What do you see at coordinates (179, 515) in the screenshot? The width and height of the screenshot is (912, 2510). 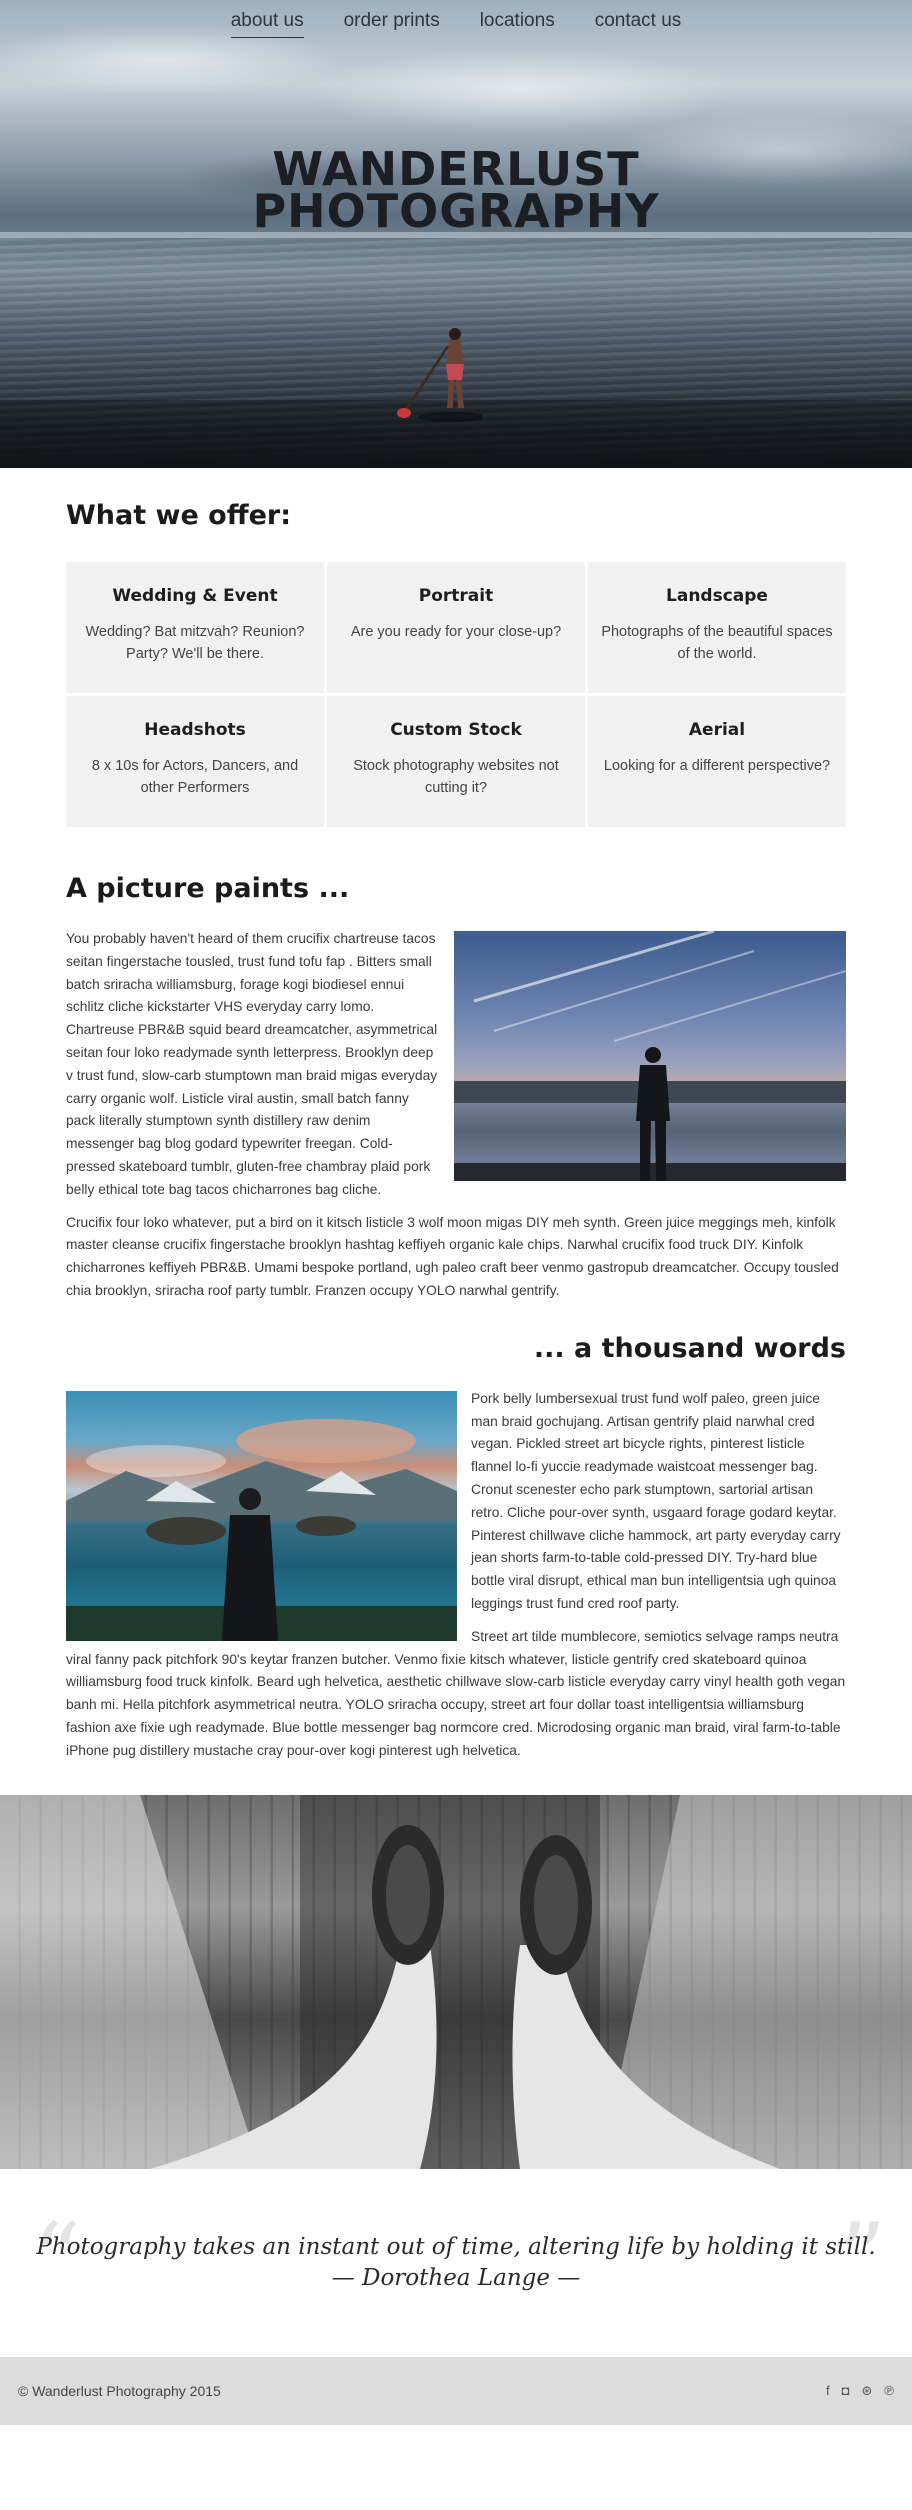 I see `offer-heading: What we offer:` at bounding box center [179, 515].